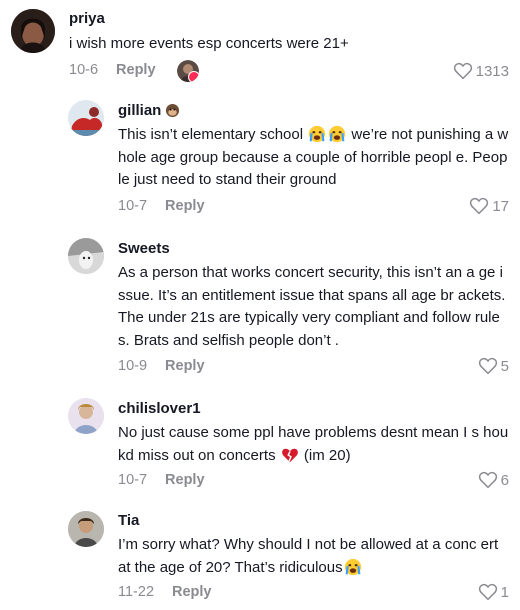 This screenshot has width=520, height=610. I want to click on comment-text-part: (im 20), so click(325, 455).